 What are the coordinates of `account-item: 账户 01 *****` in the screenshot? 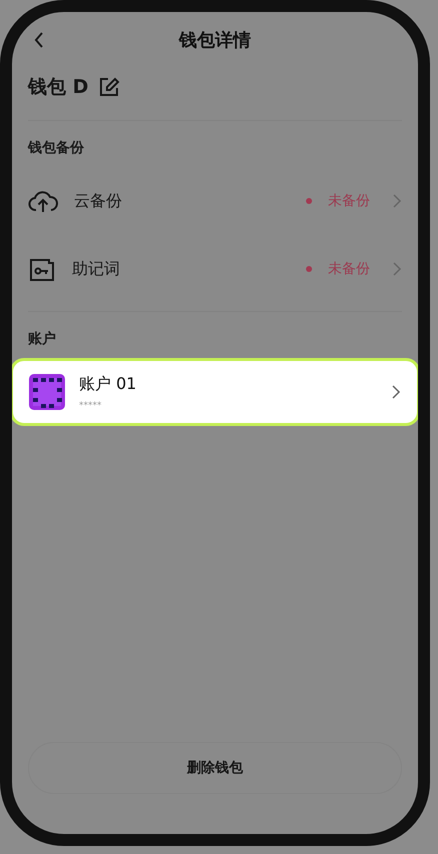 It's located at (215, 392).